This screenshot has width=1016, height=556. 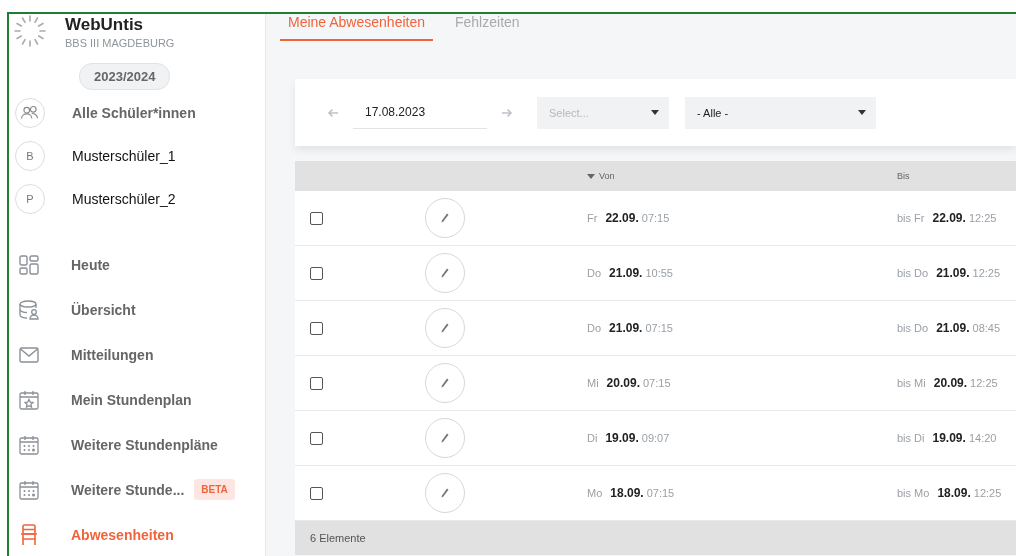 What do you see at coordinates (29, 309) in the screenshot?
I see `database-user-icon` at bounding box center [29, 309].